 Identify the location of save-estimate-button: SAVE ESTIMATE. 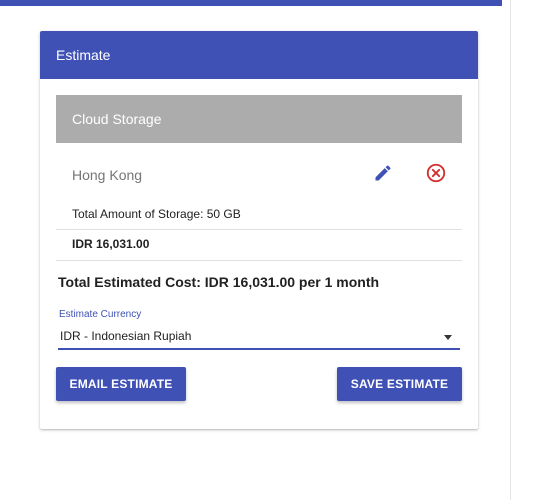
(399, 384).